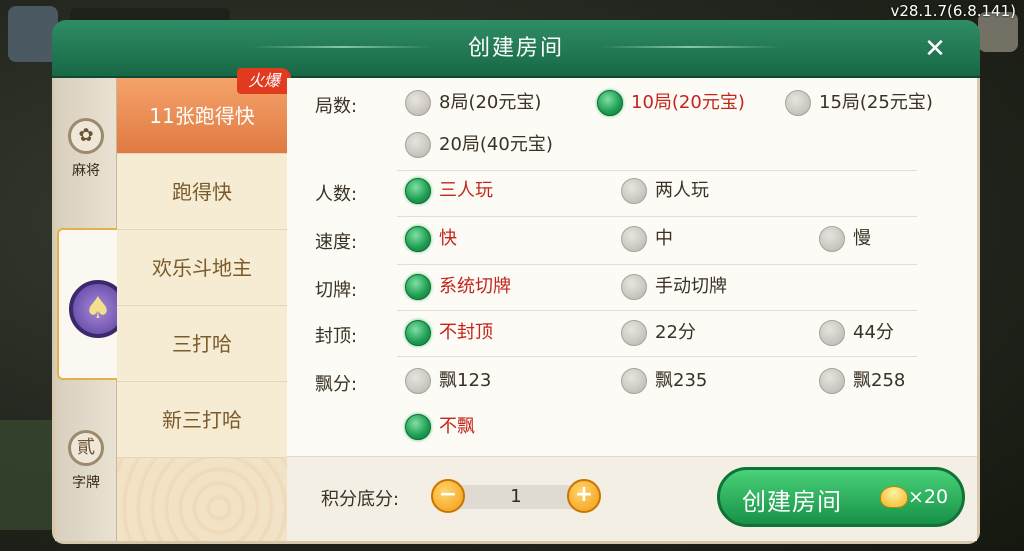 The image size is (1024, 551). I want to click on hot-badge: 火爆, so click(264, 81).